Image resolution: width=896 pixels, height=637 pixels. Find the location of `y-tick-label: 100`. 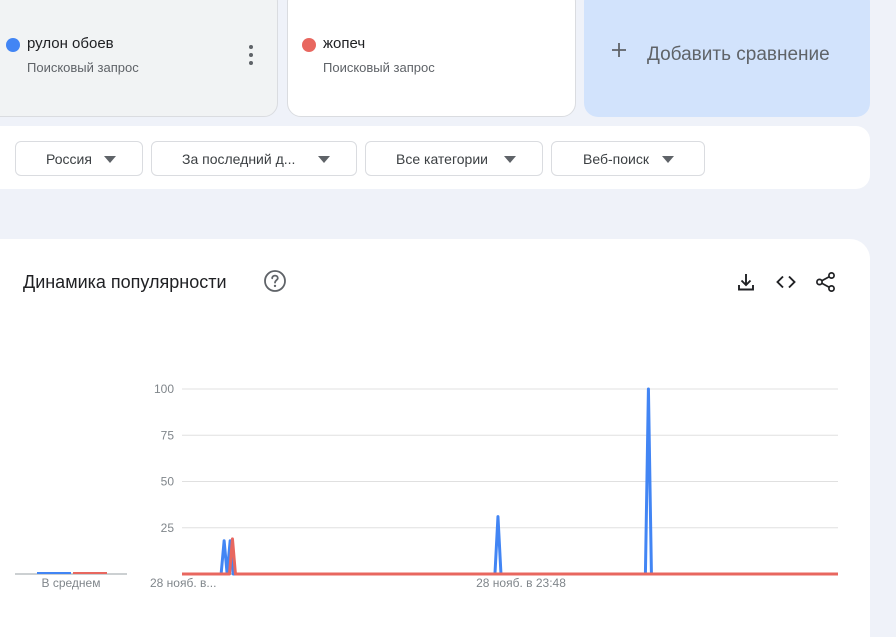

y-tick-label: 100 is located at coordinates (164, 389).